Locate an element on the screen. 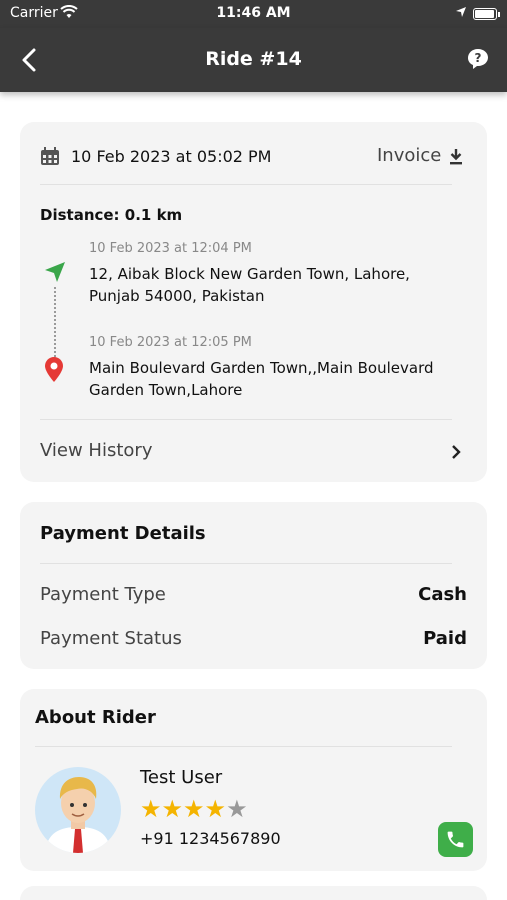 The height and width of the screenshot is (900, 507). location-arrow-icon is located at coordinates (461, 12).